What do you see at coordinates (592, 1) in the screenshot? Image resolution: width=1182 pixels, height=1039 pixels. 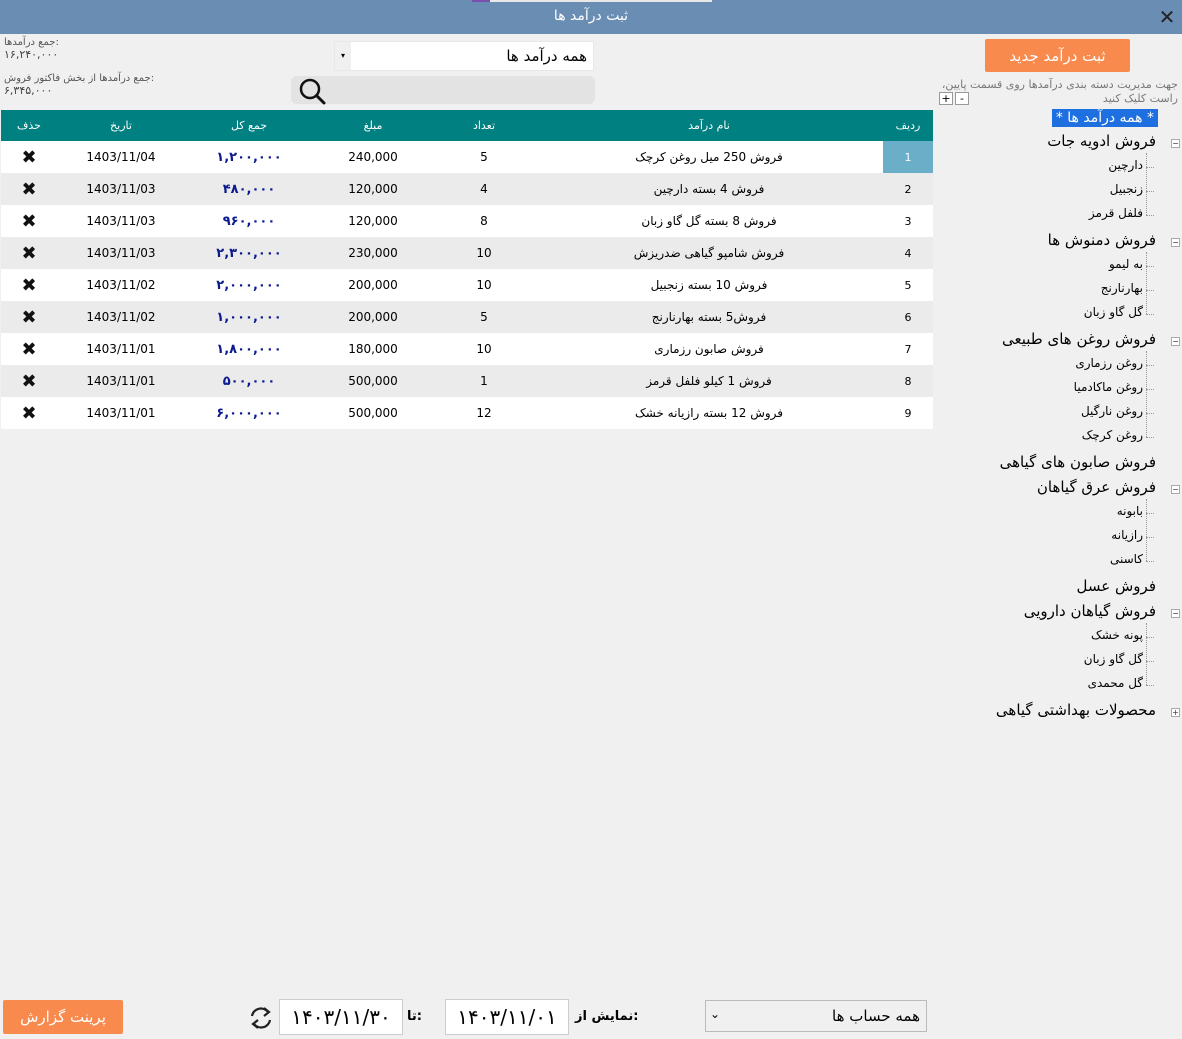 I see `title-accent` at bounding box center [592, 1].